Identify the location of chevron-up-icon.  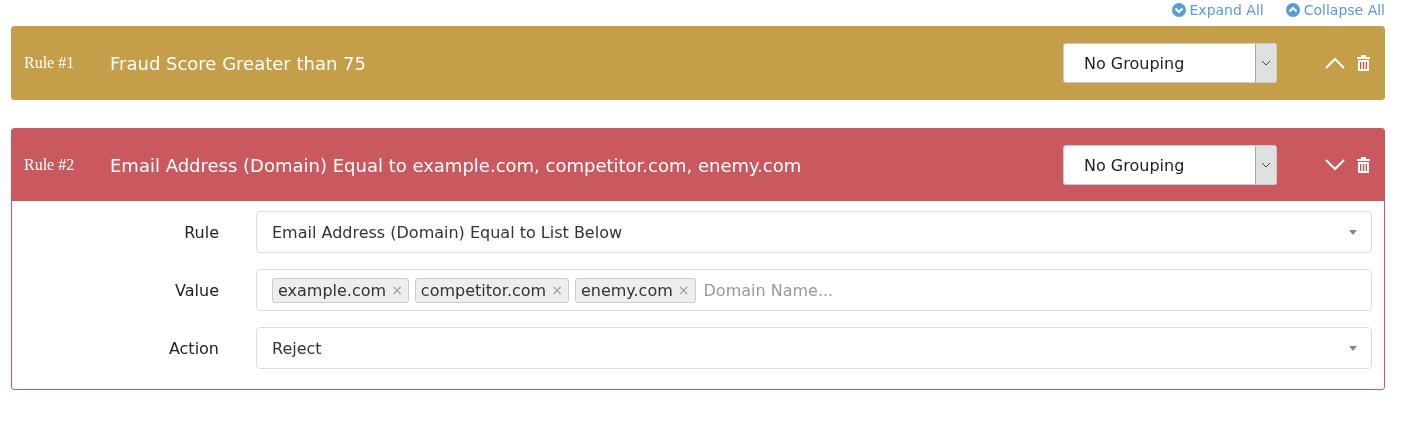
(1335, 63).